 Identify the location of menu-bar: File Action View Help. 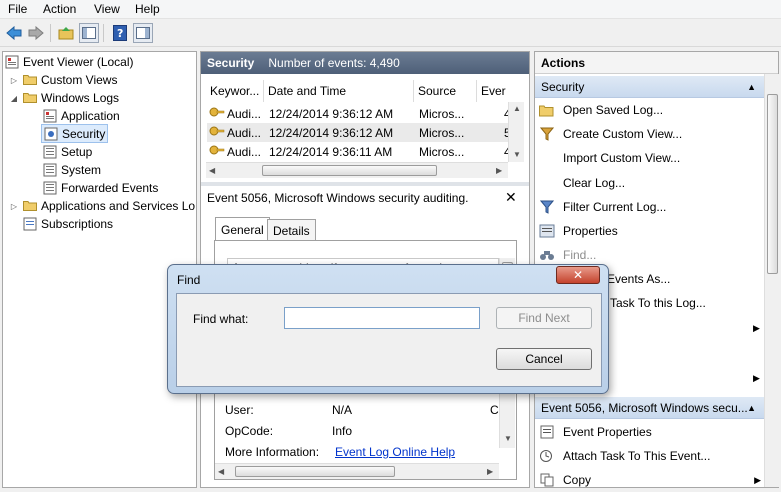
(390, 9).